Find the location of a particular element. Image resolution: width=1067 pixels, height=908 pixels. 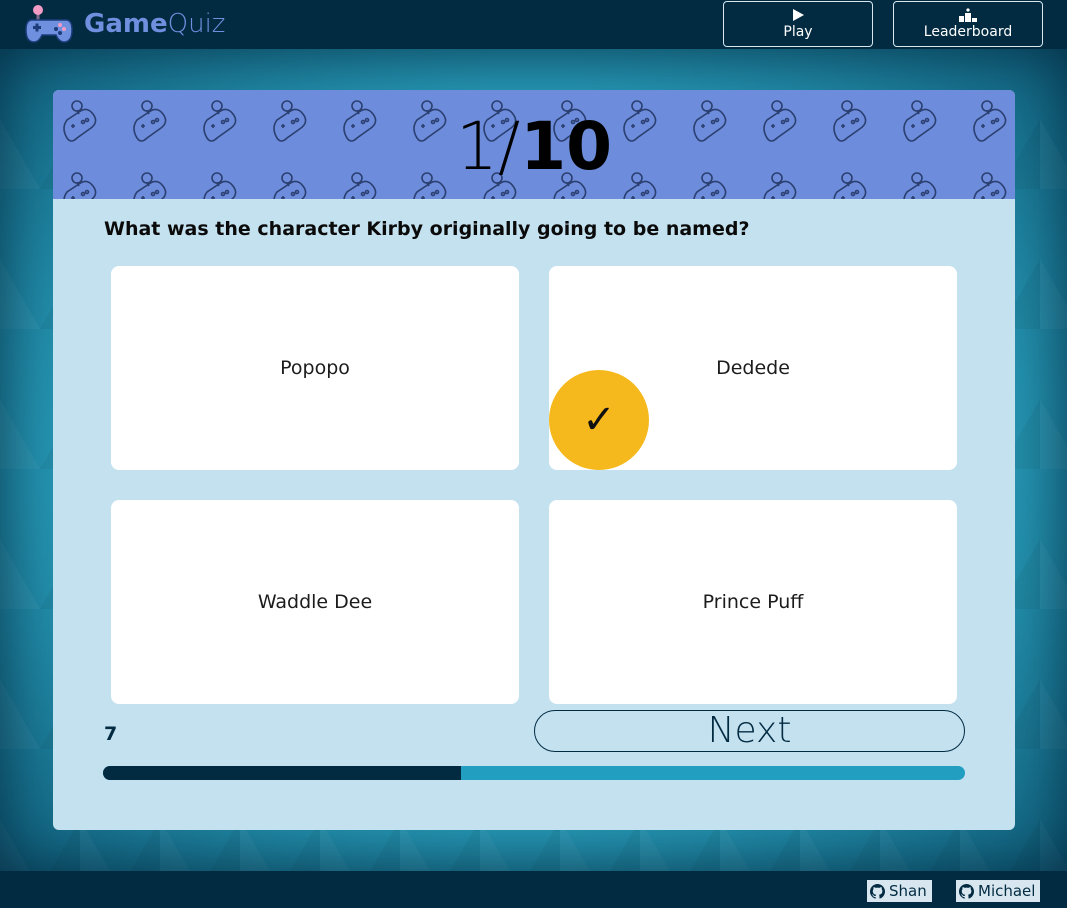

top-navbar: GameQuiz Play Leaderboard is located at coordinates (533, 24).